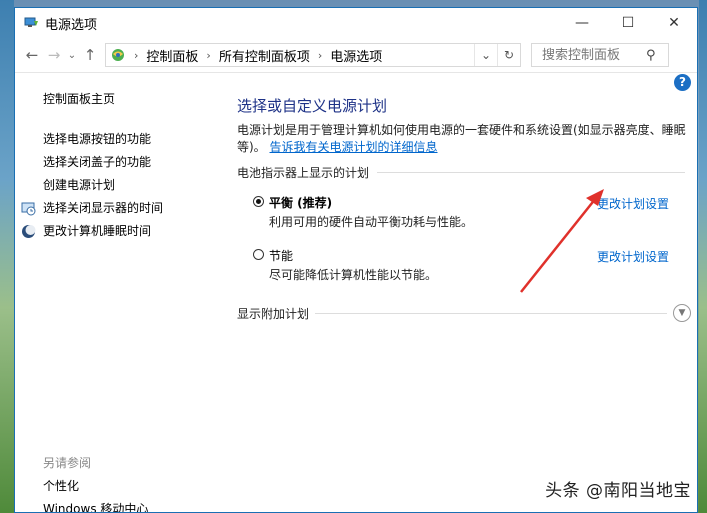  Describe the element at coordinates (7, 256) in the screenshot. I see `desktop-background-left` at that location.